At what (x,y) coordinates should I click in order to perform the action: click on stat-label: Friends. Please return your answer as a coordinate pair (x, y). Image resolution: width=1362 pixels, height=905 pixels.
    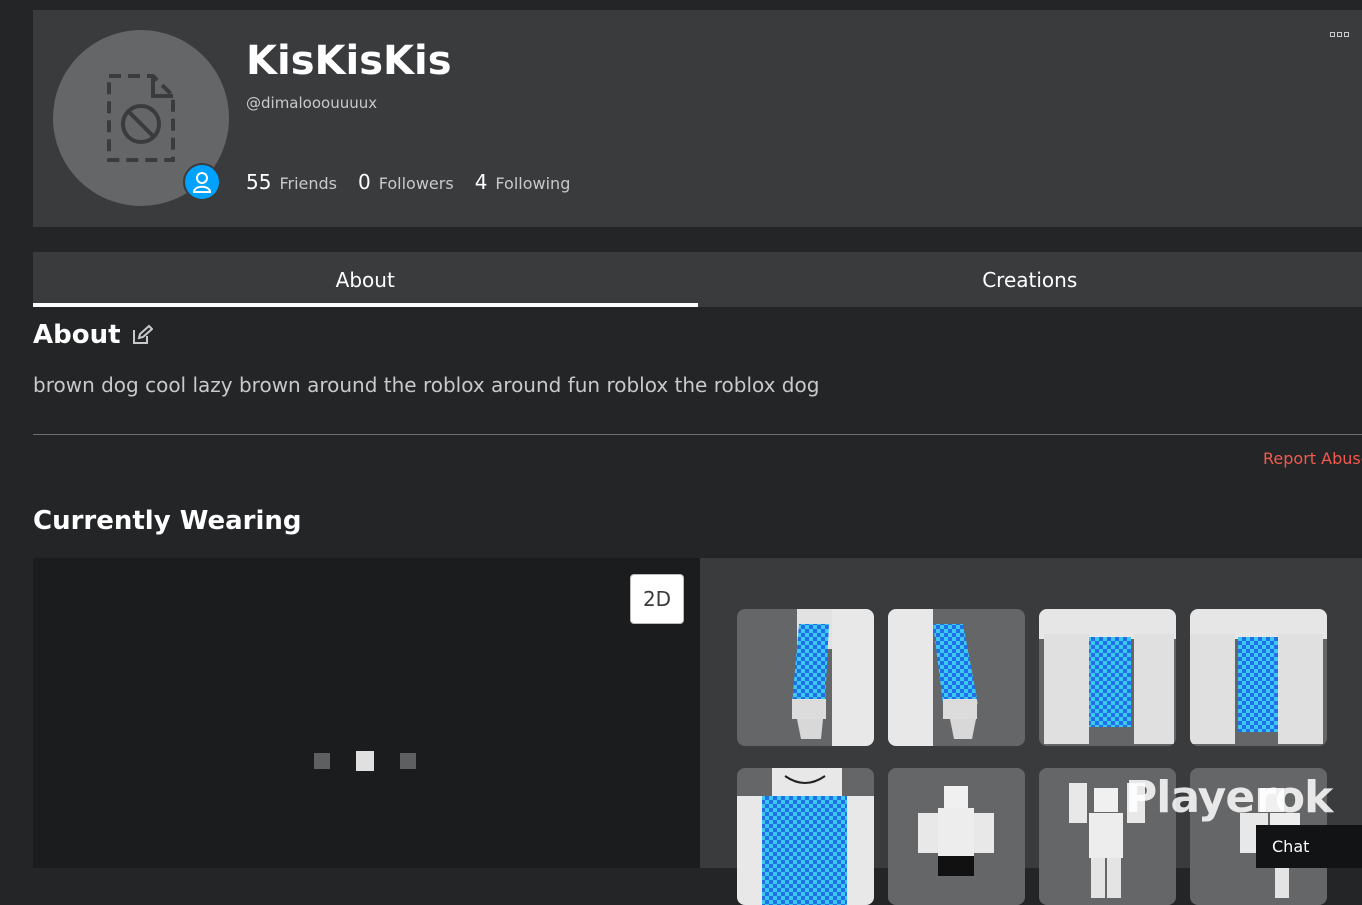
    Looking at the image, I should click on (308, 183).